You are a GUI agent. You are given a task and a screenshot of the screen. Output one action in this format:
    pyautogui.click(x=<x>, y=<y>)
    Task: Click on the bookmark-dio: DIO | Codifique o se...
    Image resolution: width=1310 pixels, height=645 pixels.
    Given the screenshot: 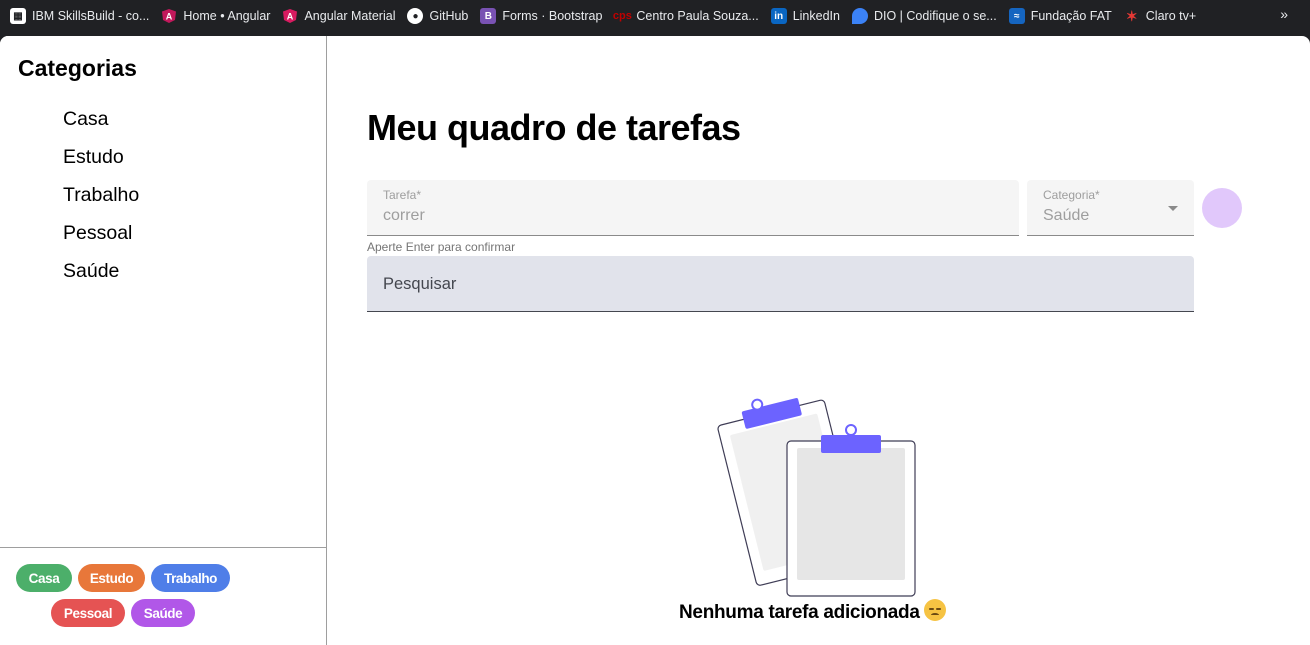 What is the action you would take?
    pyautogui.click(x=924, y=16)
    